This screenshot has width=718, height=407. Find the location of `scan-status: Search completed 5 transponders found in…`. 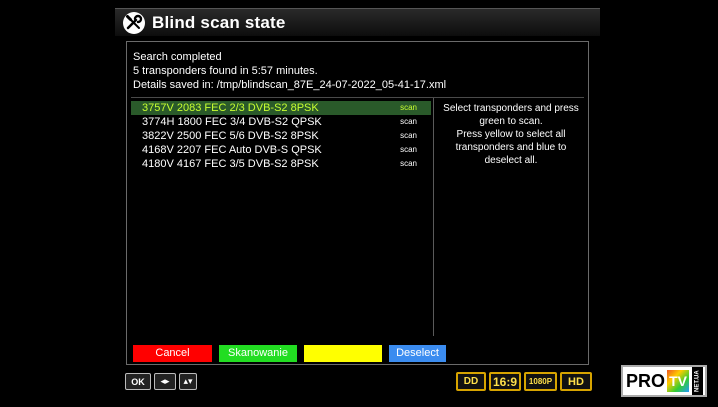

scan-status: Search completed 5 transponders found in… is located at coordinates (289, 71).